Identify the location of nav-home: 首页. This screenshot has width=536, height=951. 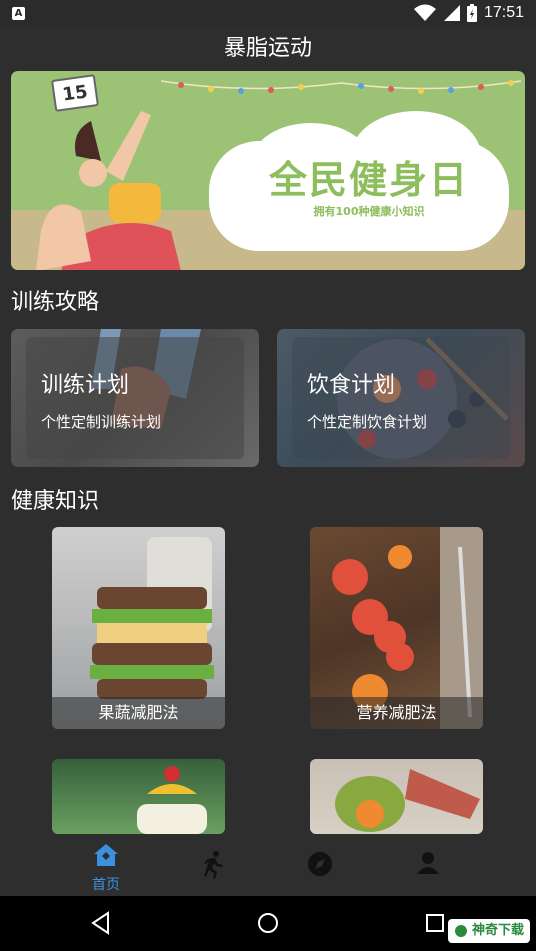
(106, 867).